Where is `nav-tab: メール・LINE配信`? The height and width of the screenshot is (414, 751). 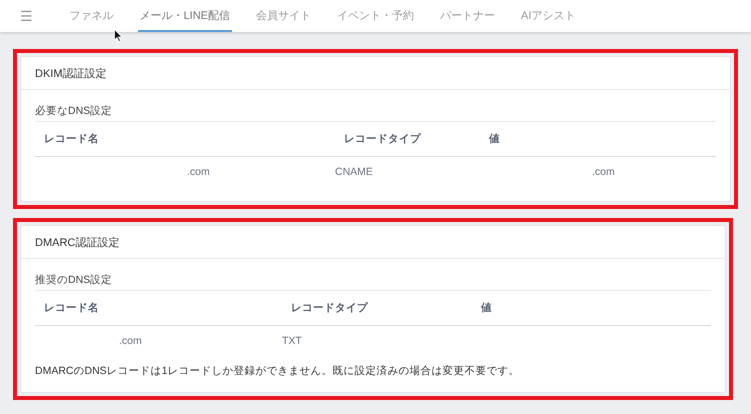
nav-tab: メール・LINE配信 is located at coordinates (185, 16).